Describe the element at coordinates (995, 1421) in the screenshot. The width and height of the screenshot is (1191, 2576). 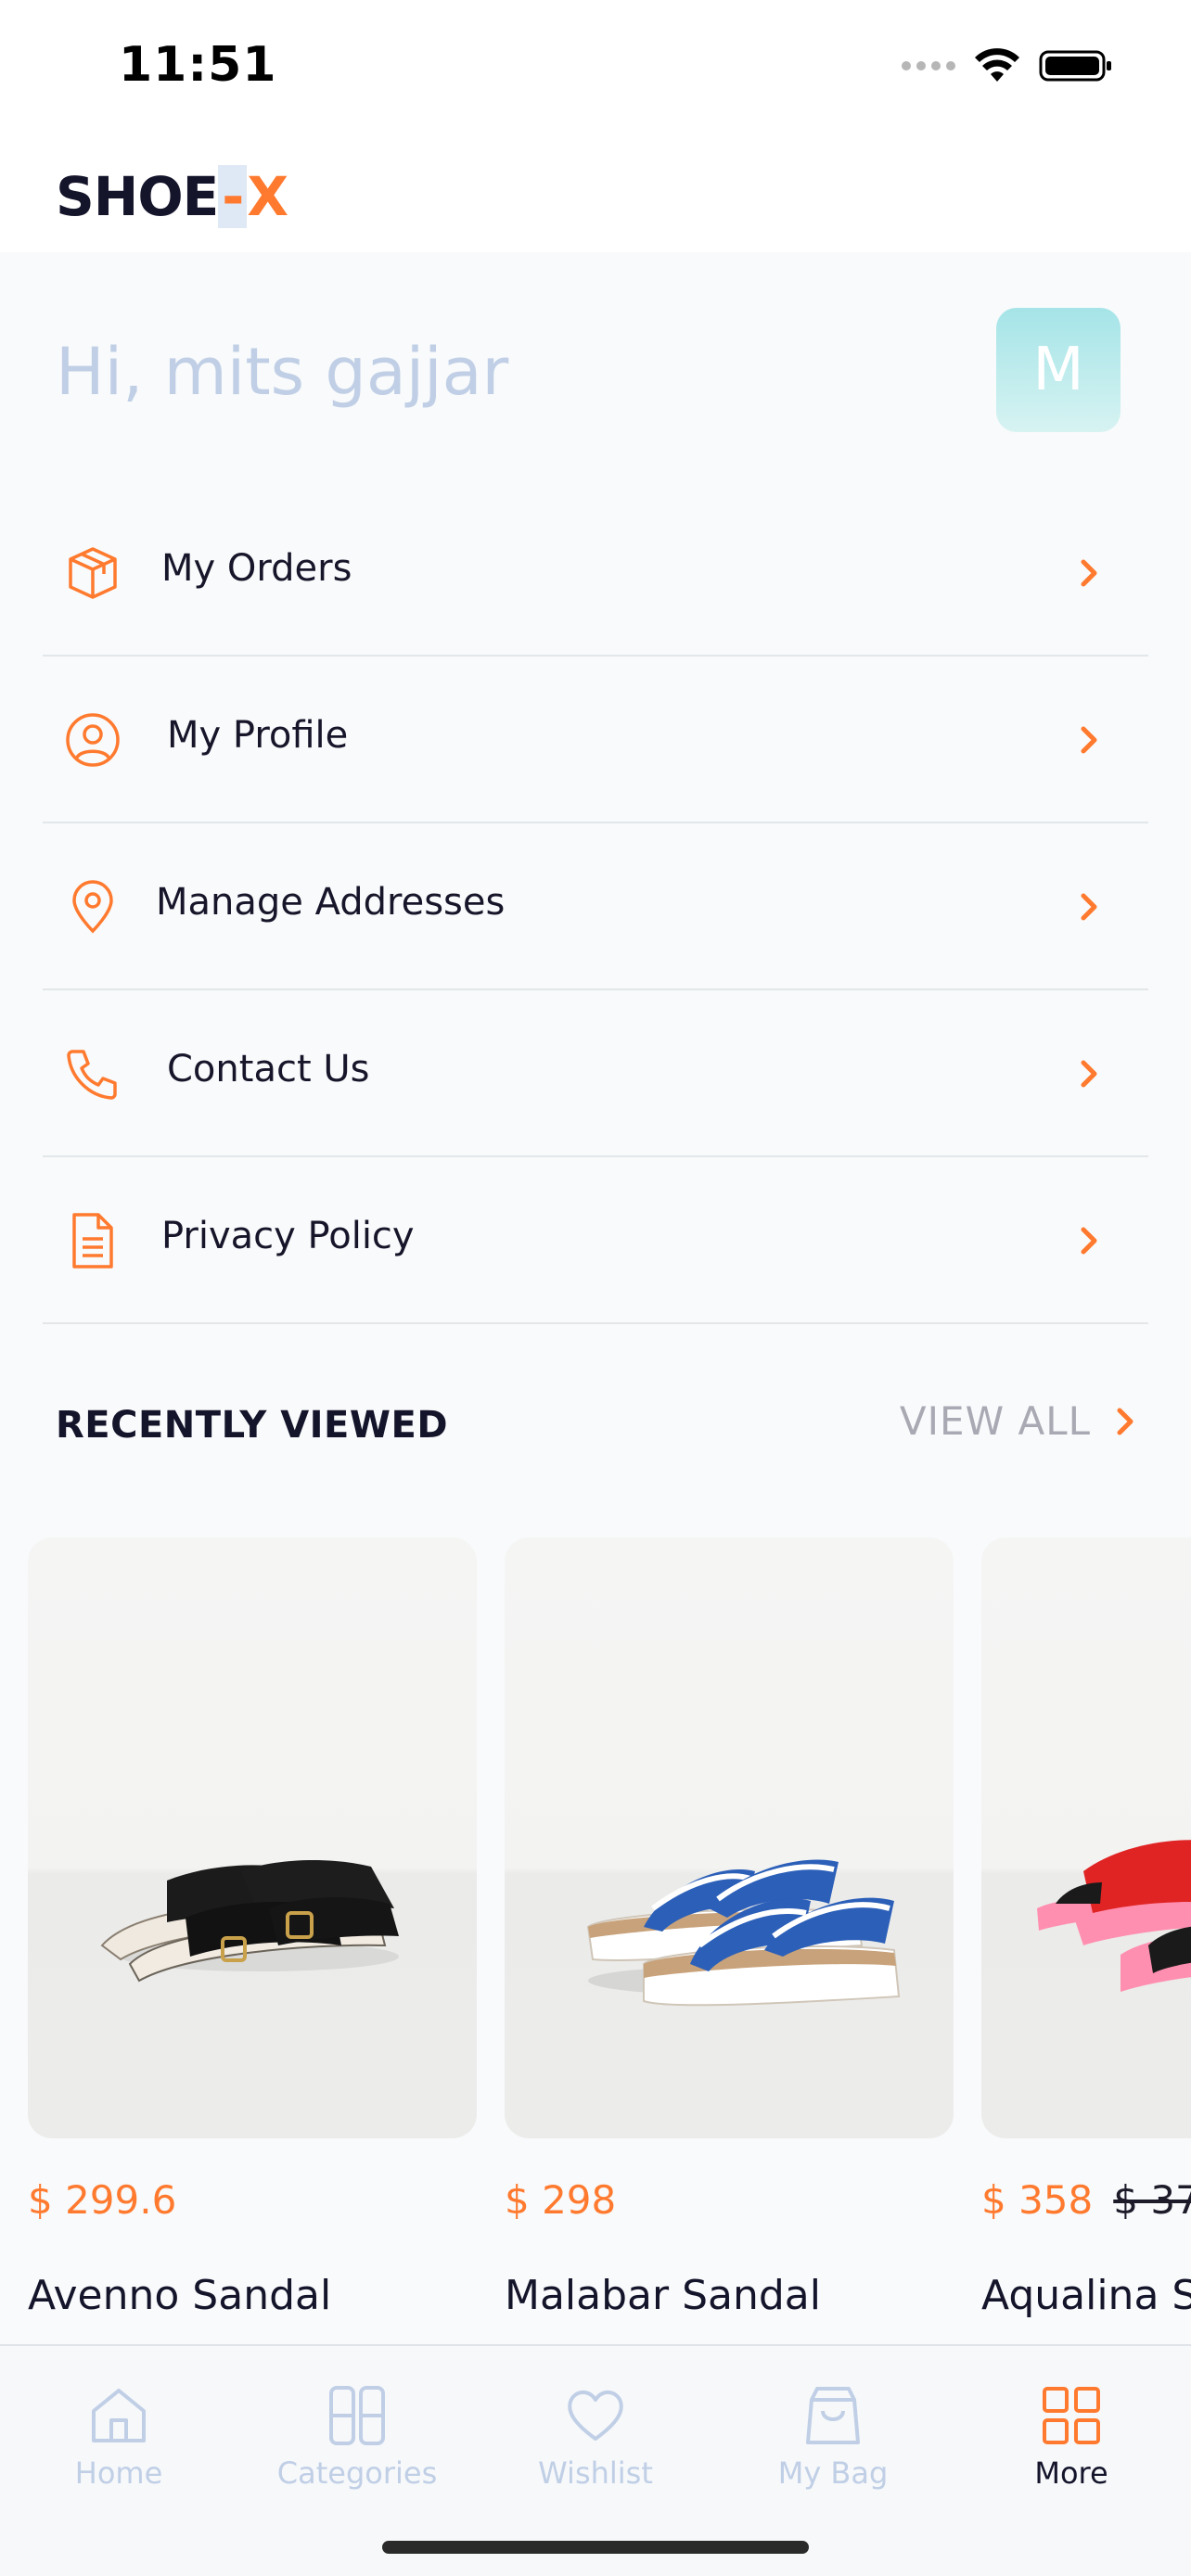
I see `view-all-label: VIEW ALL` at that location.